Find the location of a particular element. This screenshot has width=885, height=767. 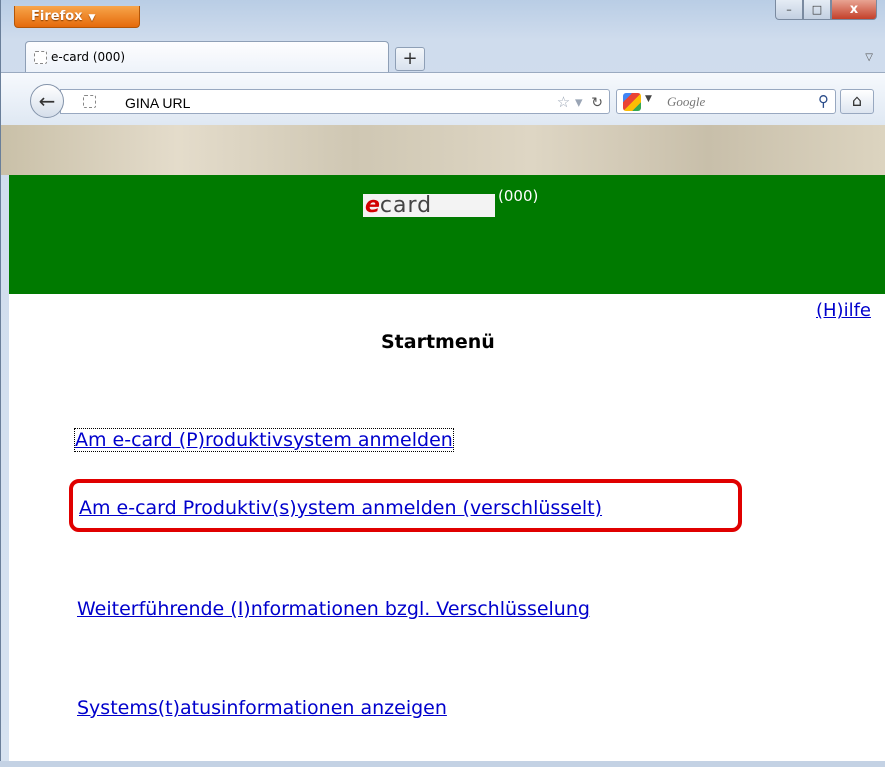

favicon-icon is located at coordinates (40, 57).